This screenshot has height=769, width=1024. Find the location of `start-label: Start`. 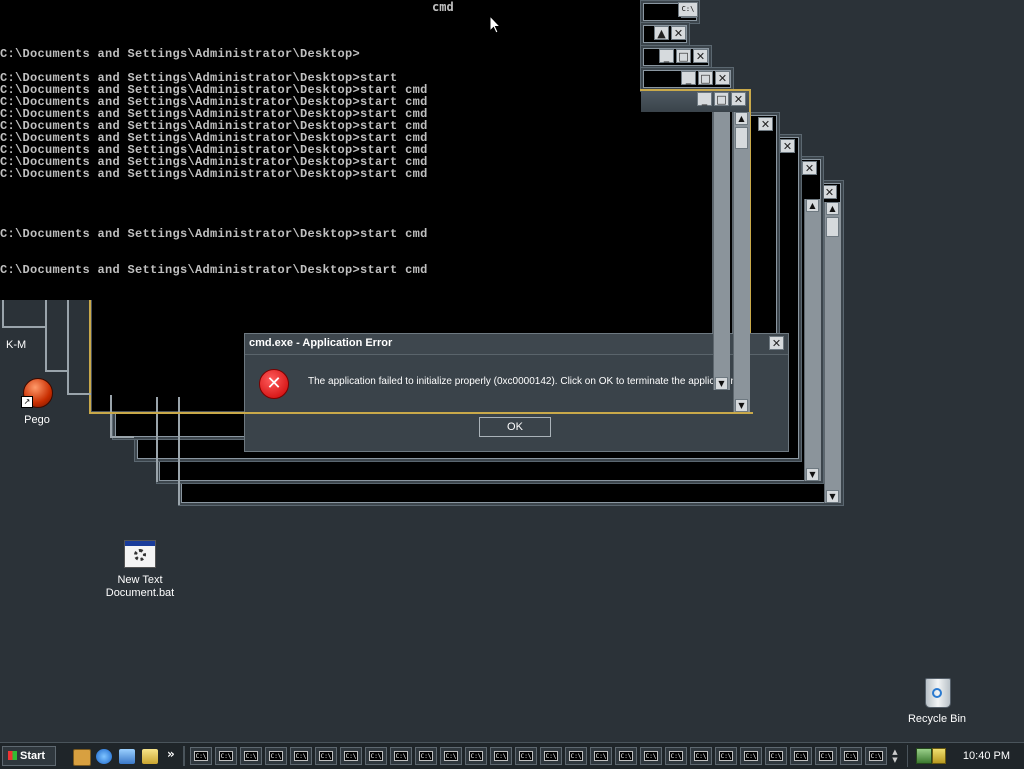

start-label: Start is located at coordinates (33, 756).